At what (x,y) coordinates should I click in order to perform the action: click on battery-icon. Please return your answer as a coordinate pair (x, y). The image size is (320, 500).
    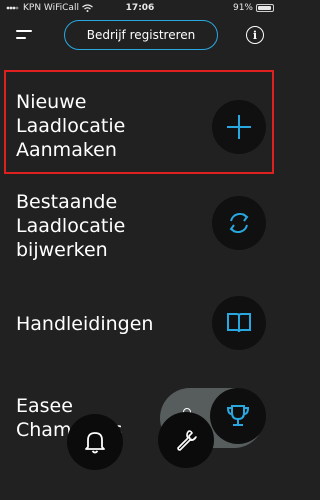
    Looking at the image, I should click on (265, 8).